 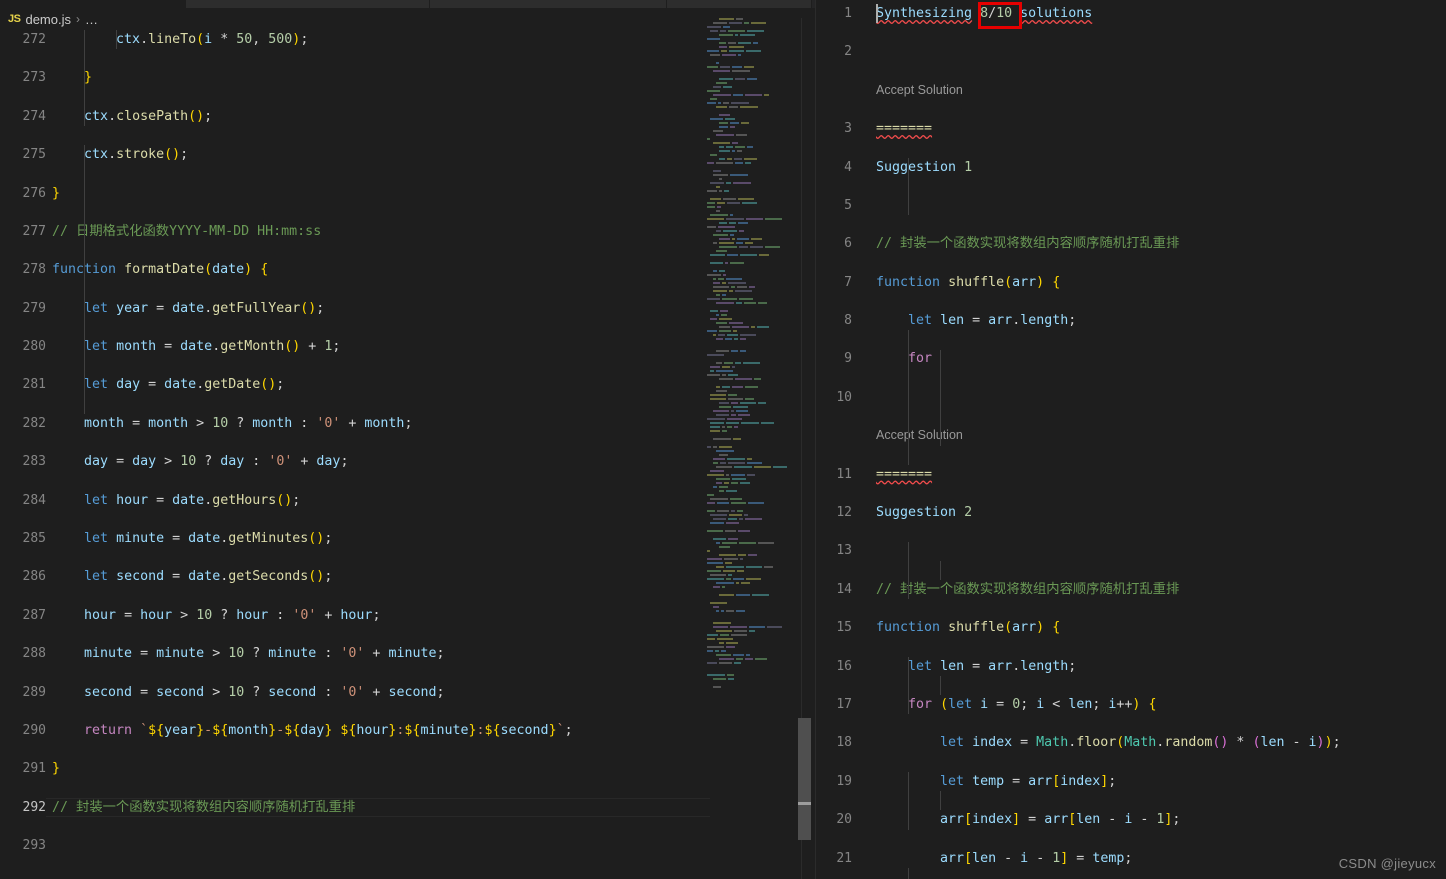 What do you see at coordinates (188, 308) in the screenshot?
I see `line-content: let year = date.getFullYear();` at bounding box center [188, 308].